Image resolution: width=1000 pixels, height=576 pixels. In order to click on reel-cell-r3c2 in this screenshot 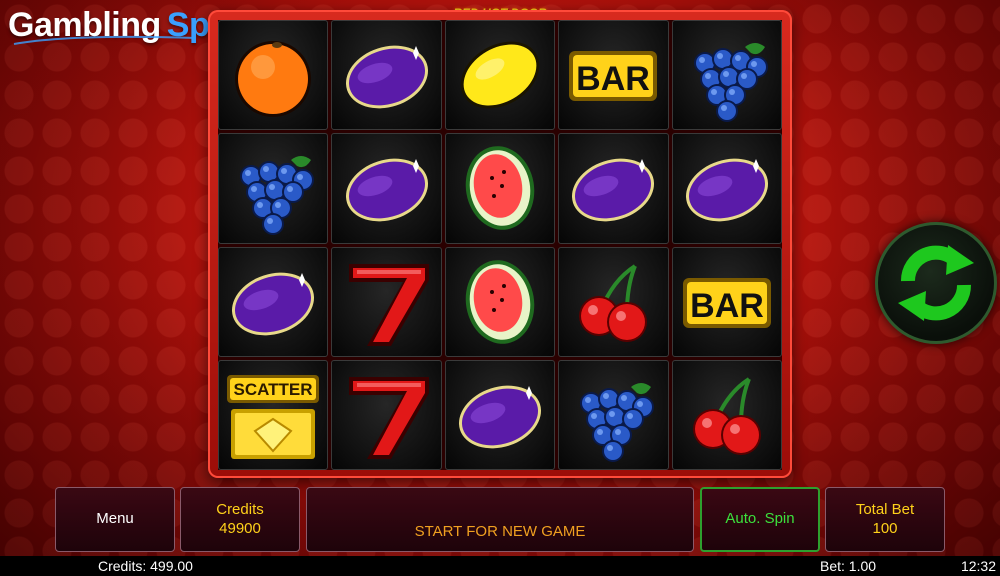, I will do `click(386, 301)`.